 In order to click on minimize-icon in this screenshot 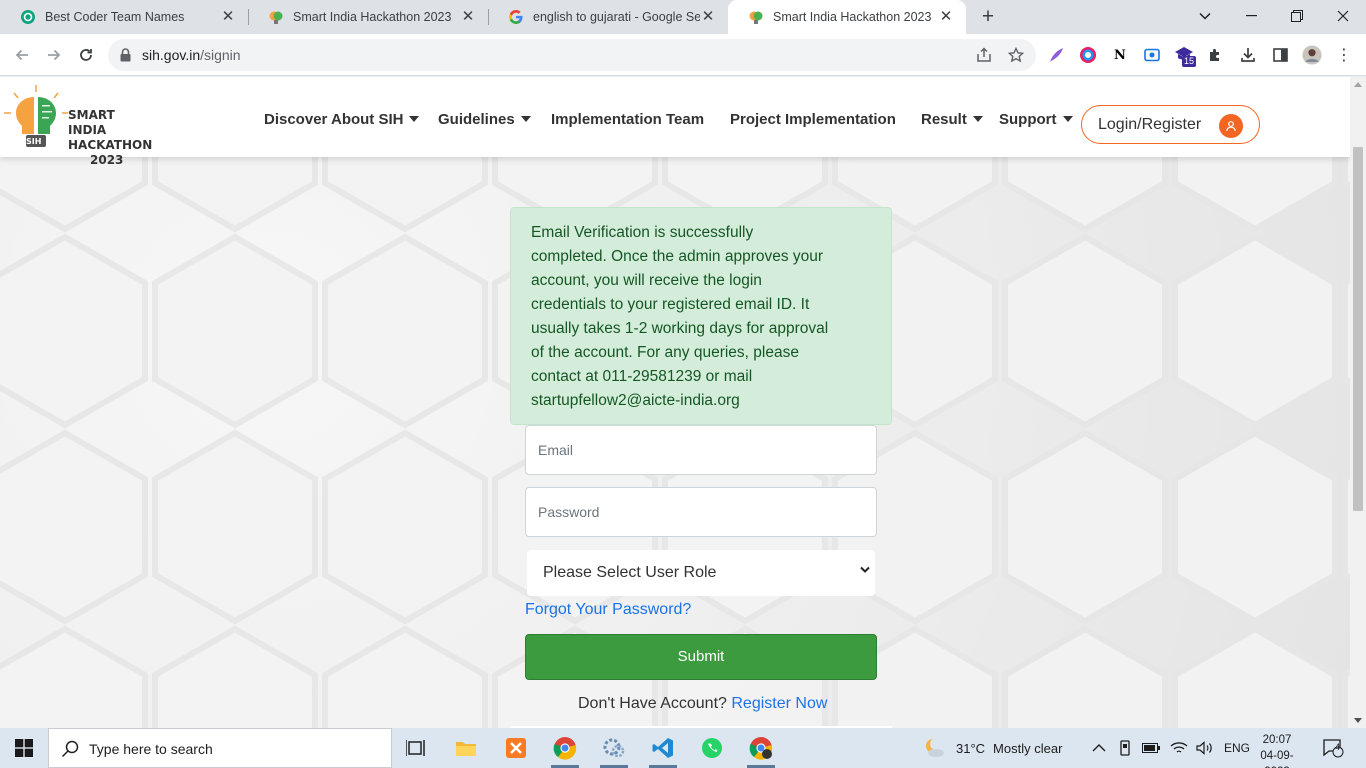, I will do `click(1251, 16)`.